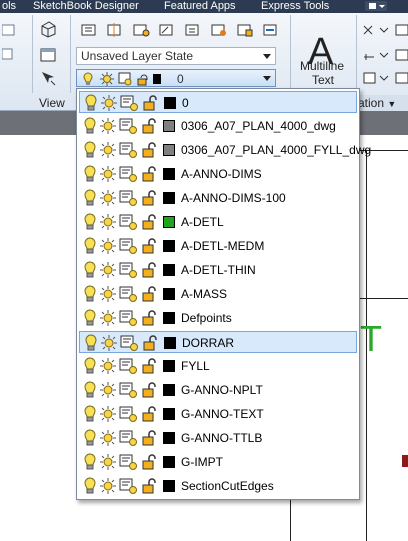  I want to click on layer-row: G-IMPT, so click(218, 462).